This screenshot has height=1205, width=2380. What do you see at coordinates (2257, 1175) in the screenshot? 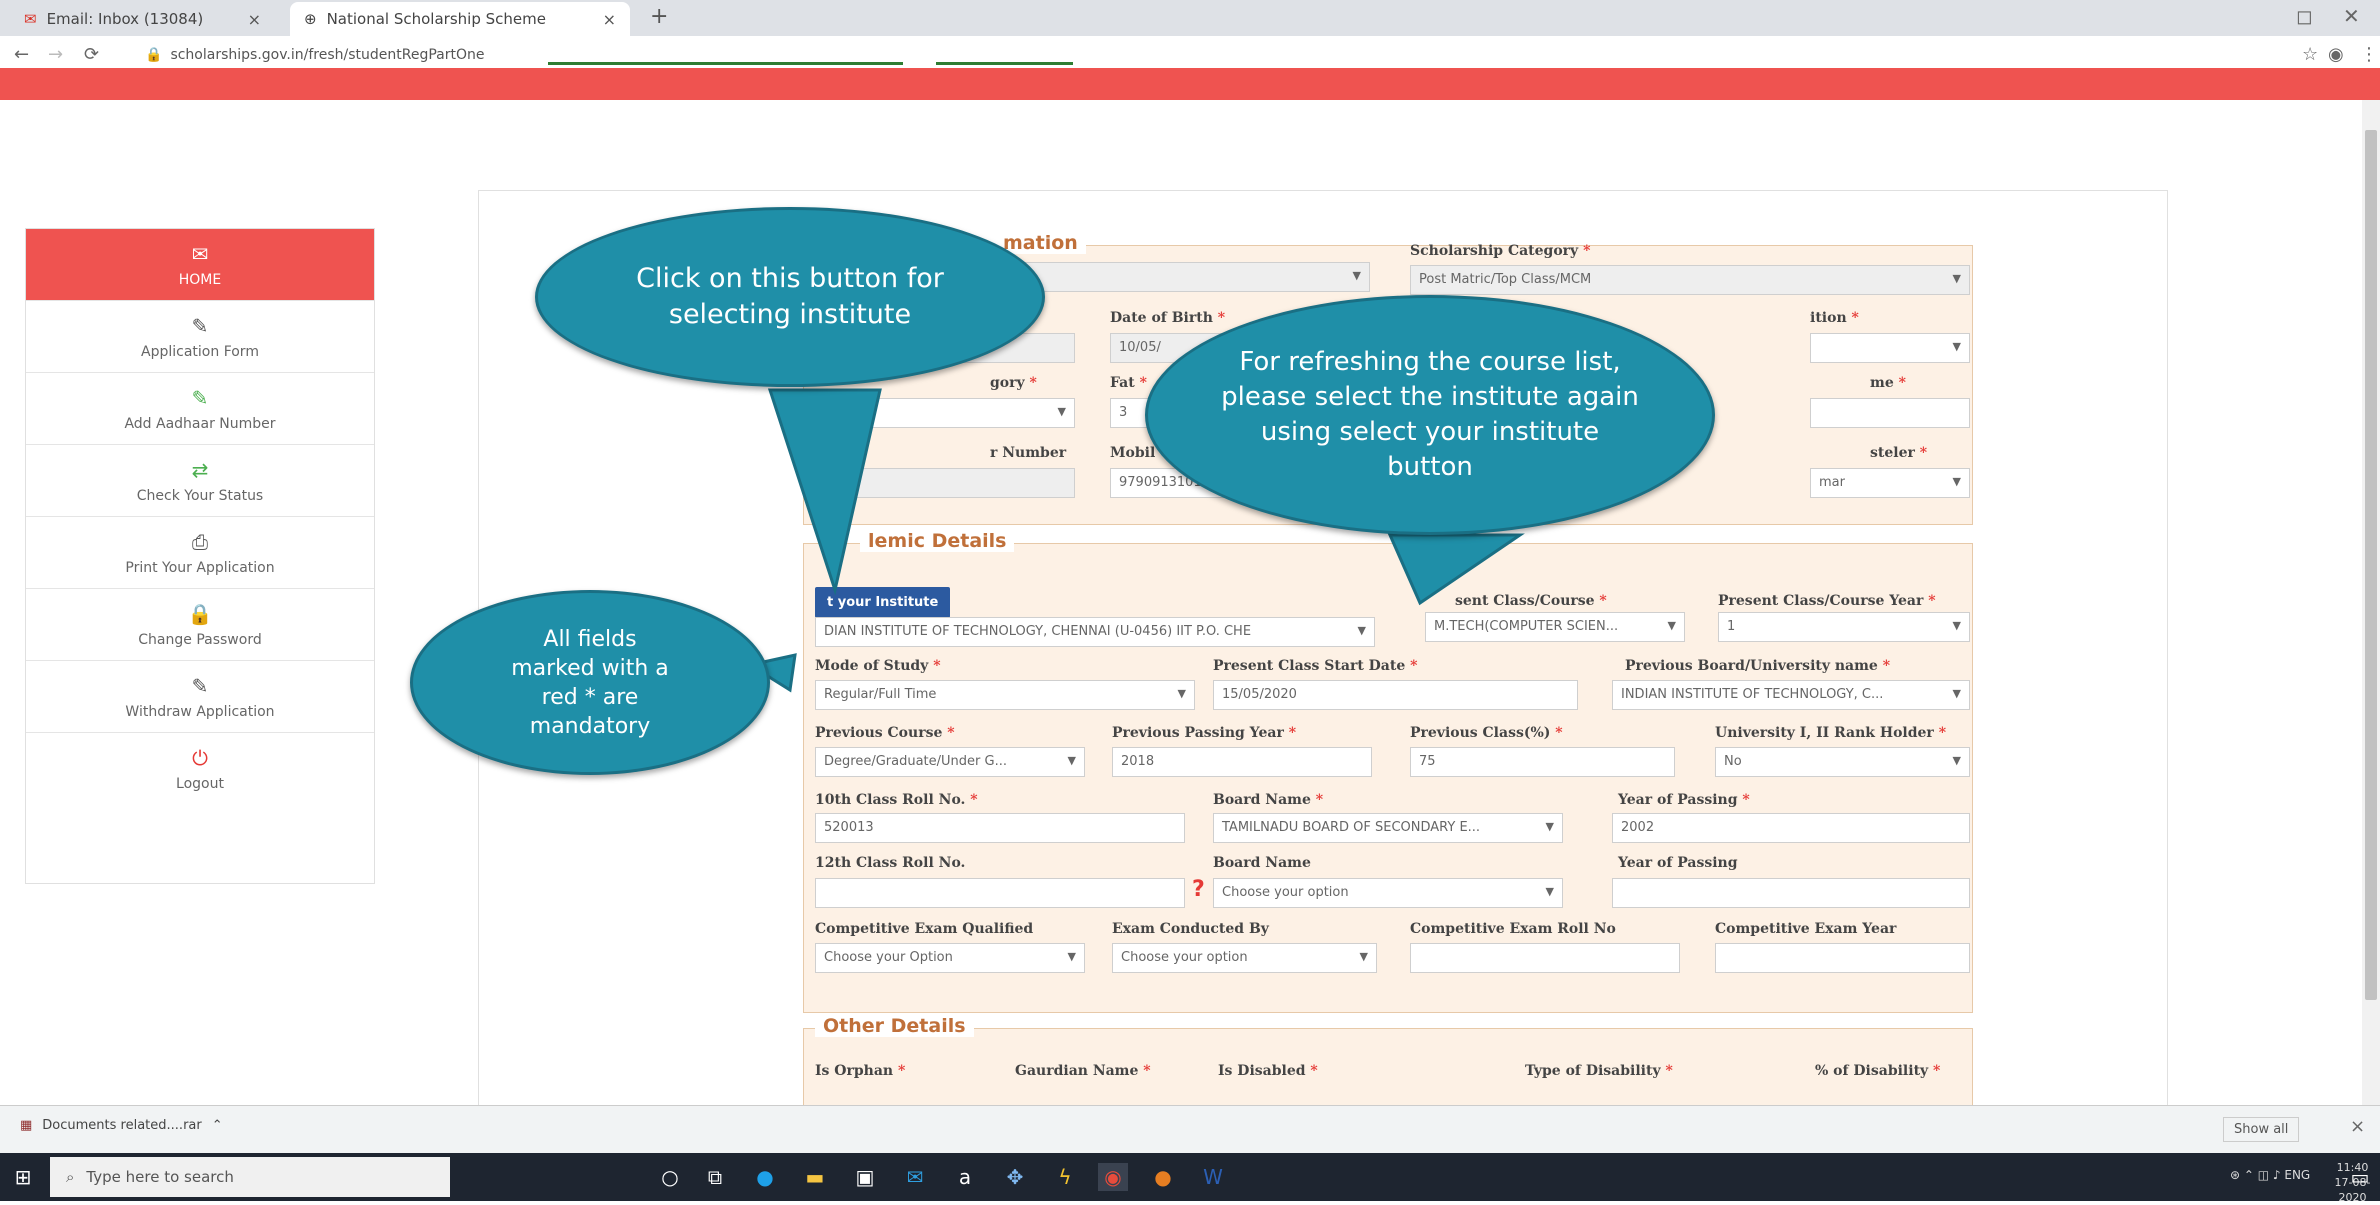
I see `tray-icons: ⊛ ⌃ ◫ ♪` at bounding box center [2257, 1175].